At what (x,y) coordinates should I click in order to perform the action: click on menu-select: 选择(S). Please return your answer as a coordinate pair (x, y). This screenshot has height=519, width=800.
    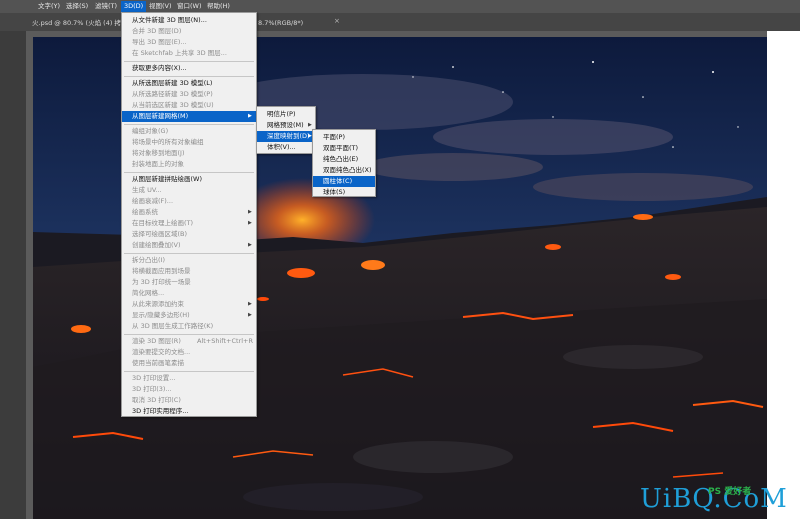
    Looking at the image, I should click on (77, 6).